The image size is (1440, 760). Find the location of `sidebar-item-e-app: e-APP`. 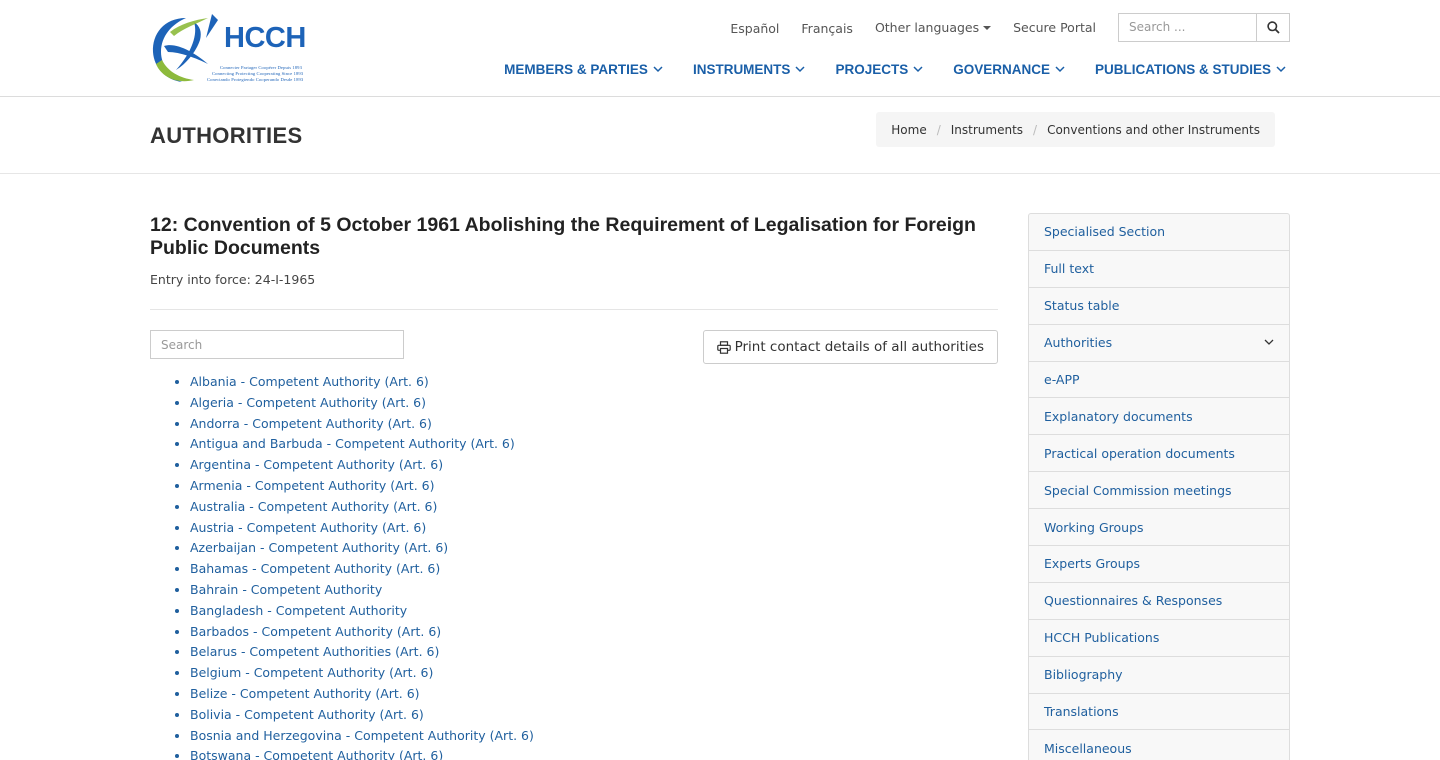

sidebar-item-e-app: e-APP is located at coordinates (1159, 380).